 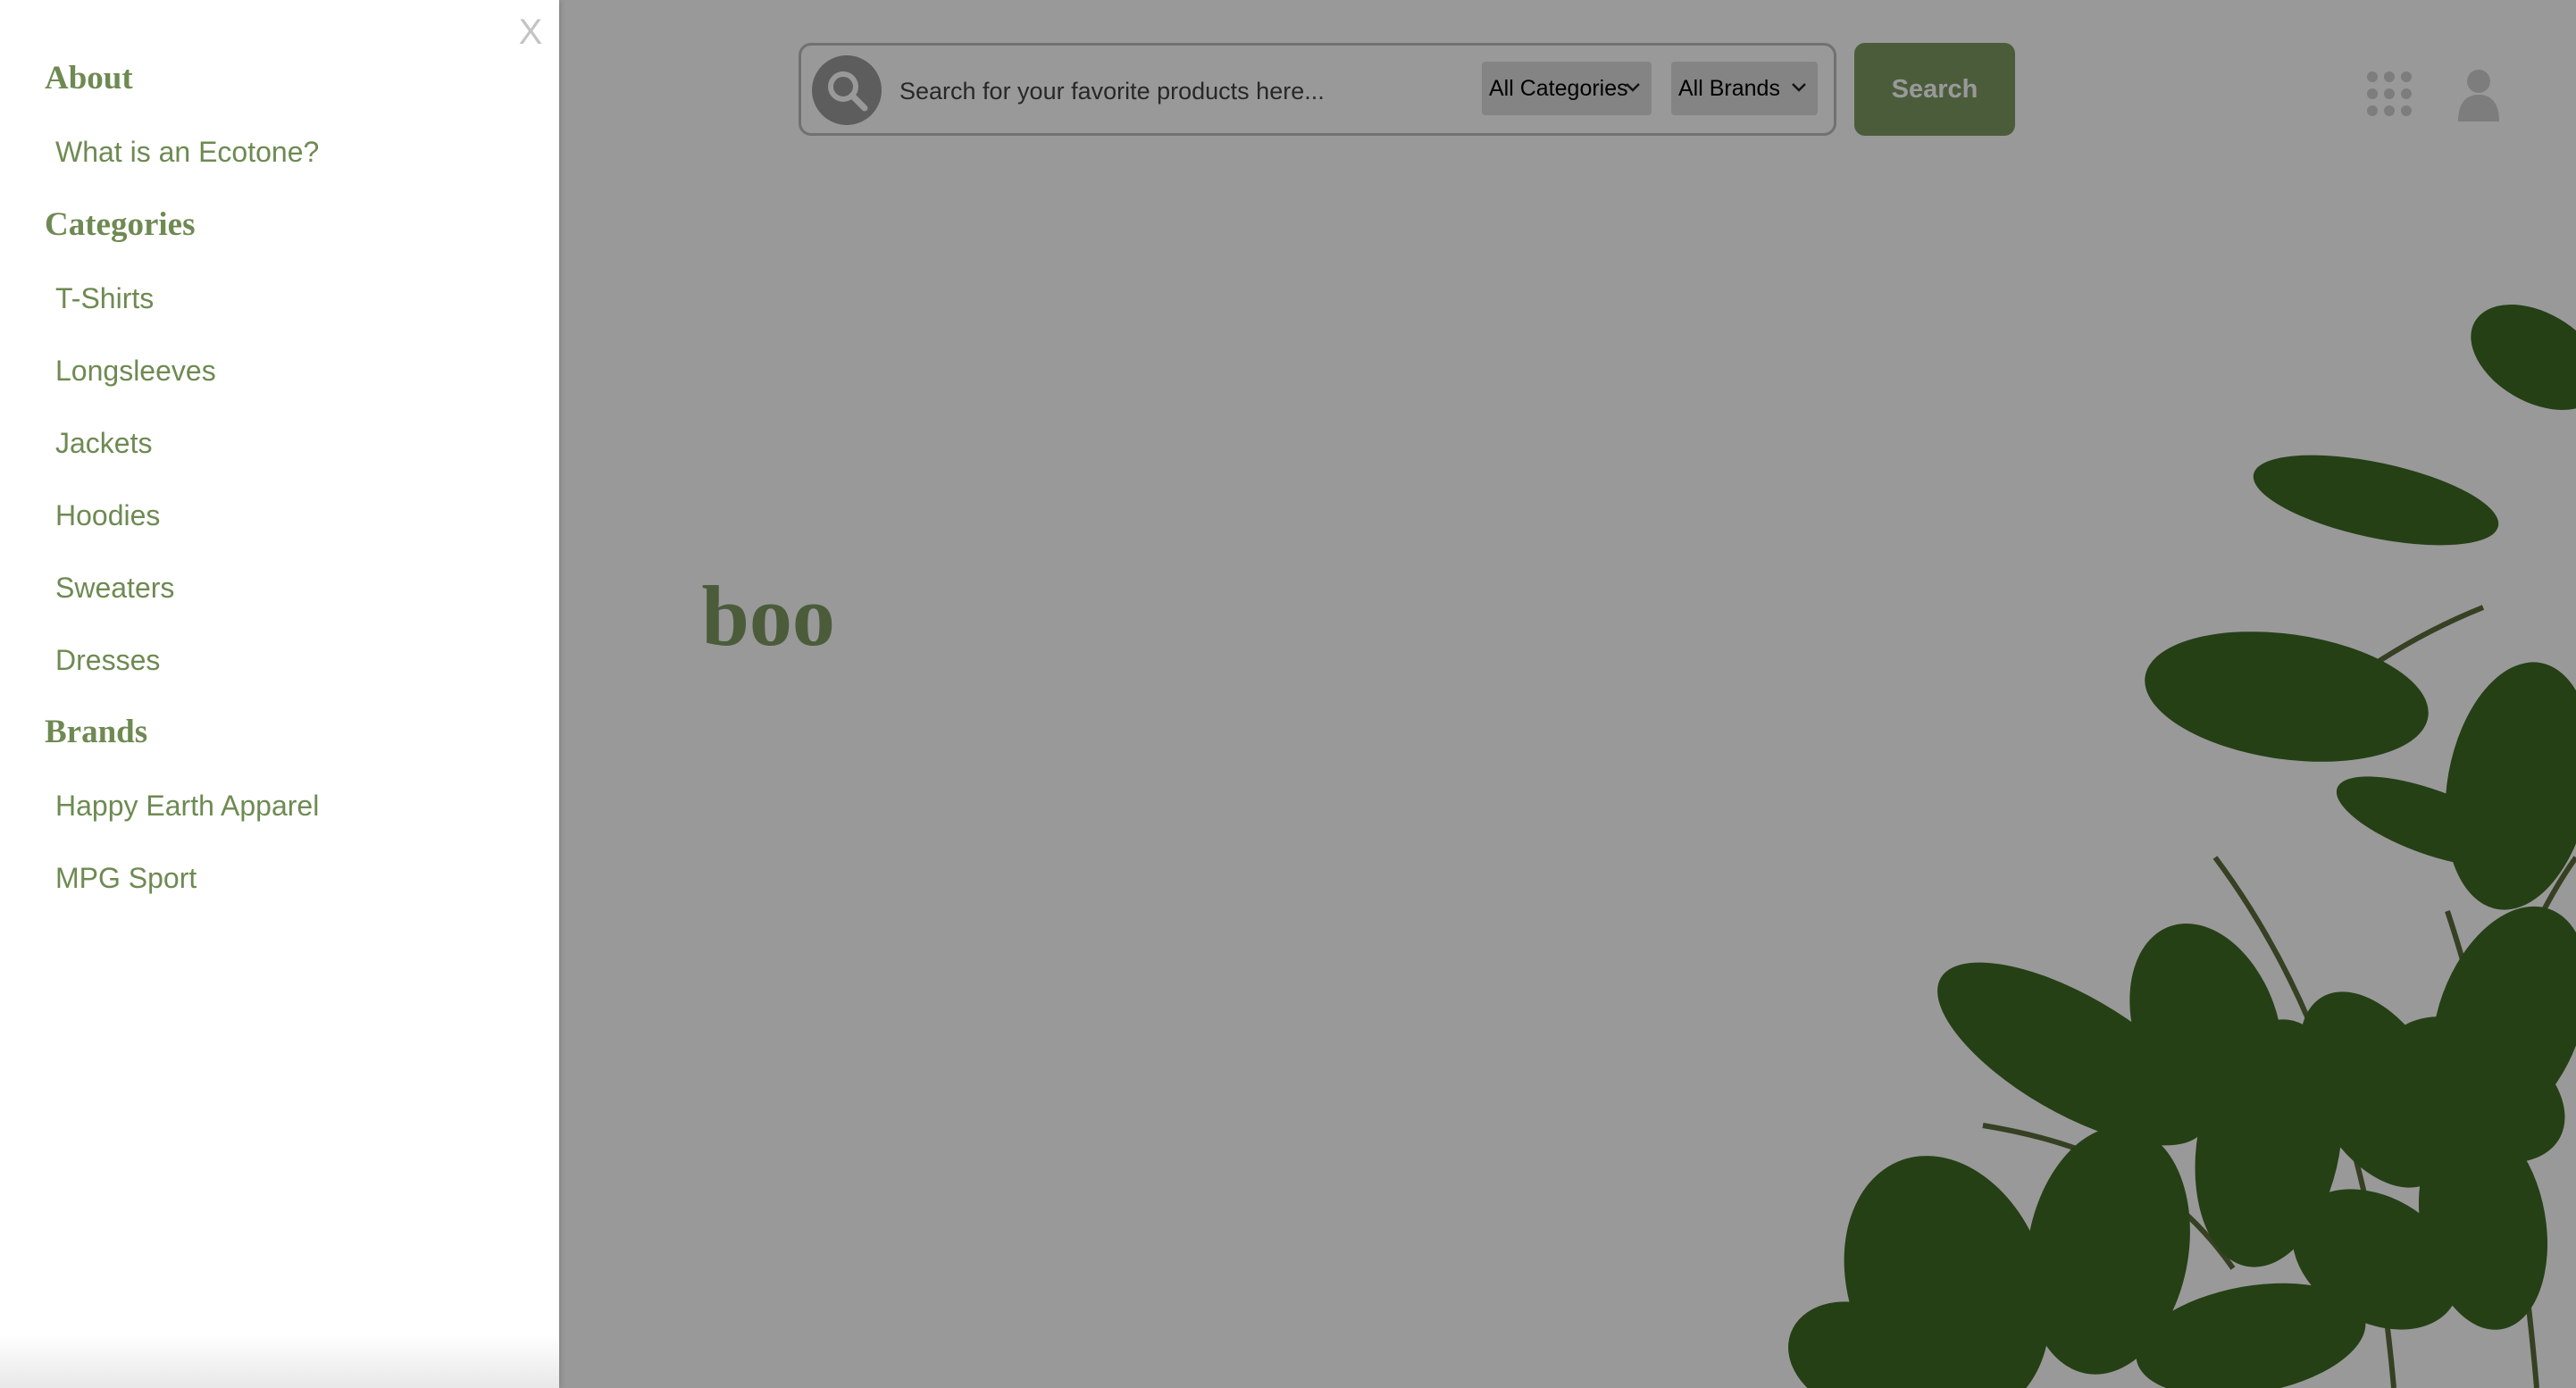 What do you see at coordinates (105, 298) in the screenshot?
I see `nav-link-t-shirts: T-Shirts` at bounding box center [105, 298].